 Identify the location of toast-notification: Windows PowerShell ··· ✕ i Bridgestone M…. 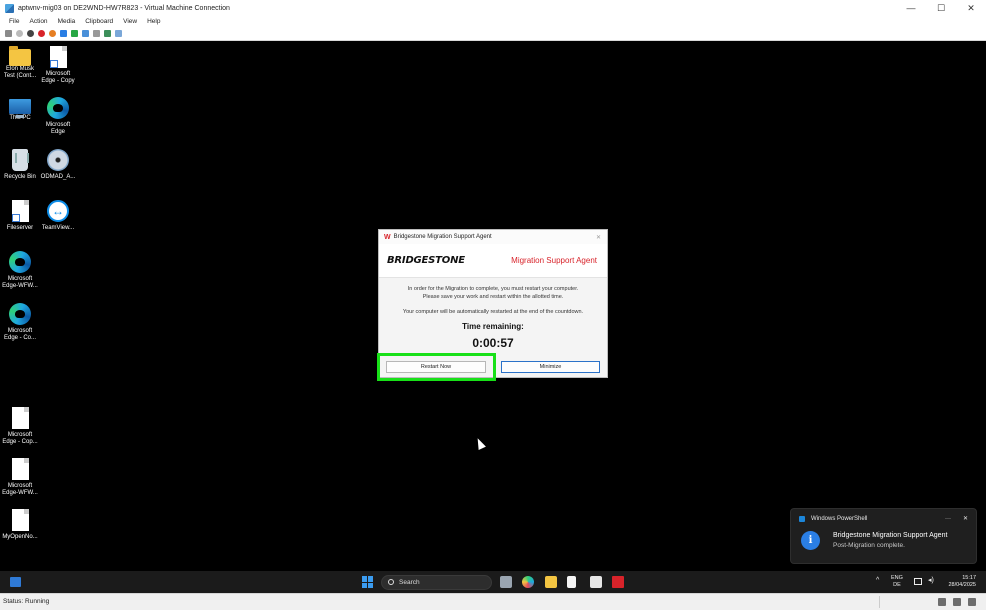
(883, 536).